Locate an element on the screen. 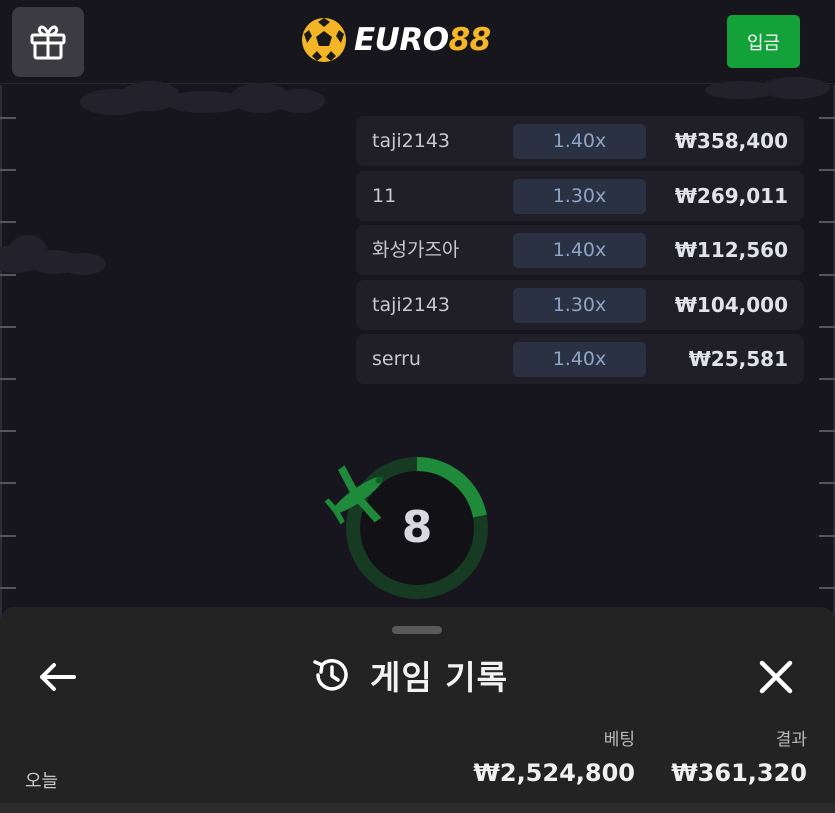 The image size is (835, 813). bet-row: taji2143 1.40x ₩358,400 is located at coordinates (580, 141).